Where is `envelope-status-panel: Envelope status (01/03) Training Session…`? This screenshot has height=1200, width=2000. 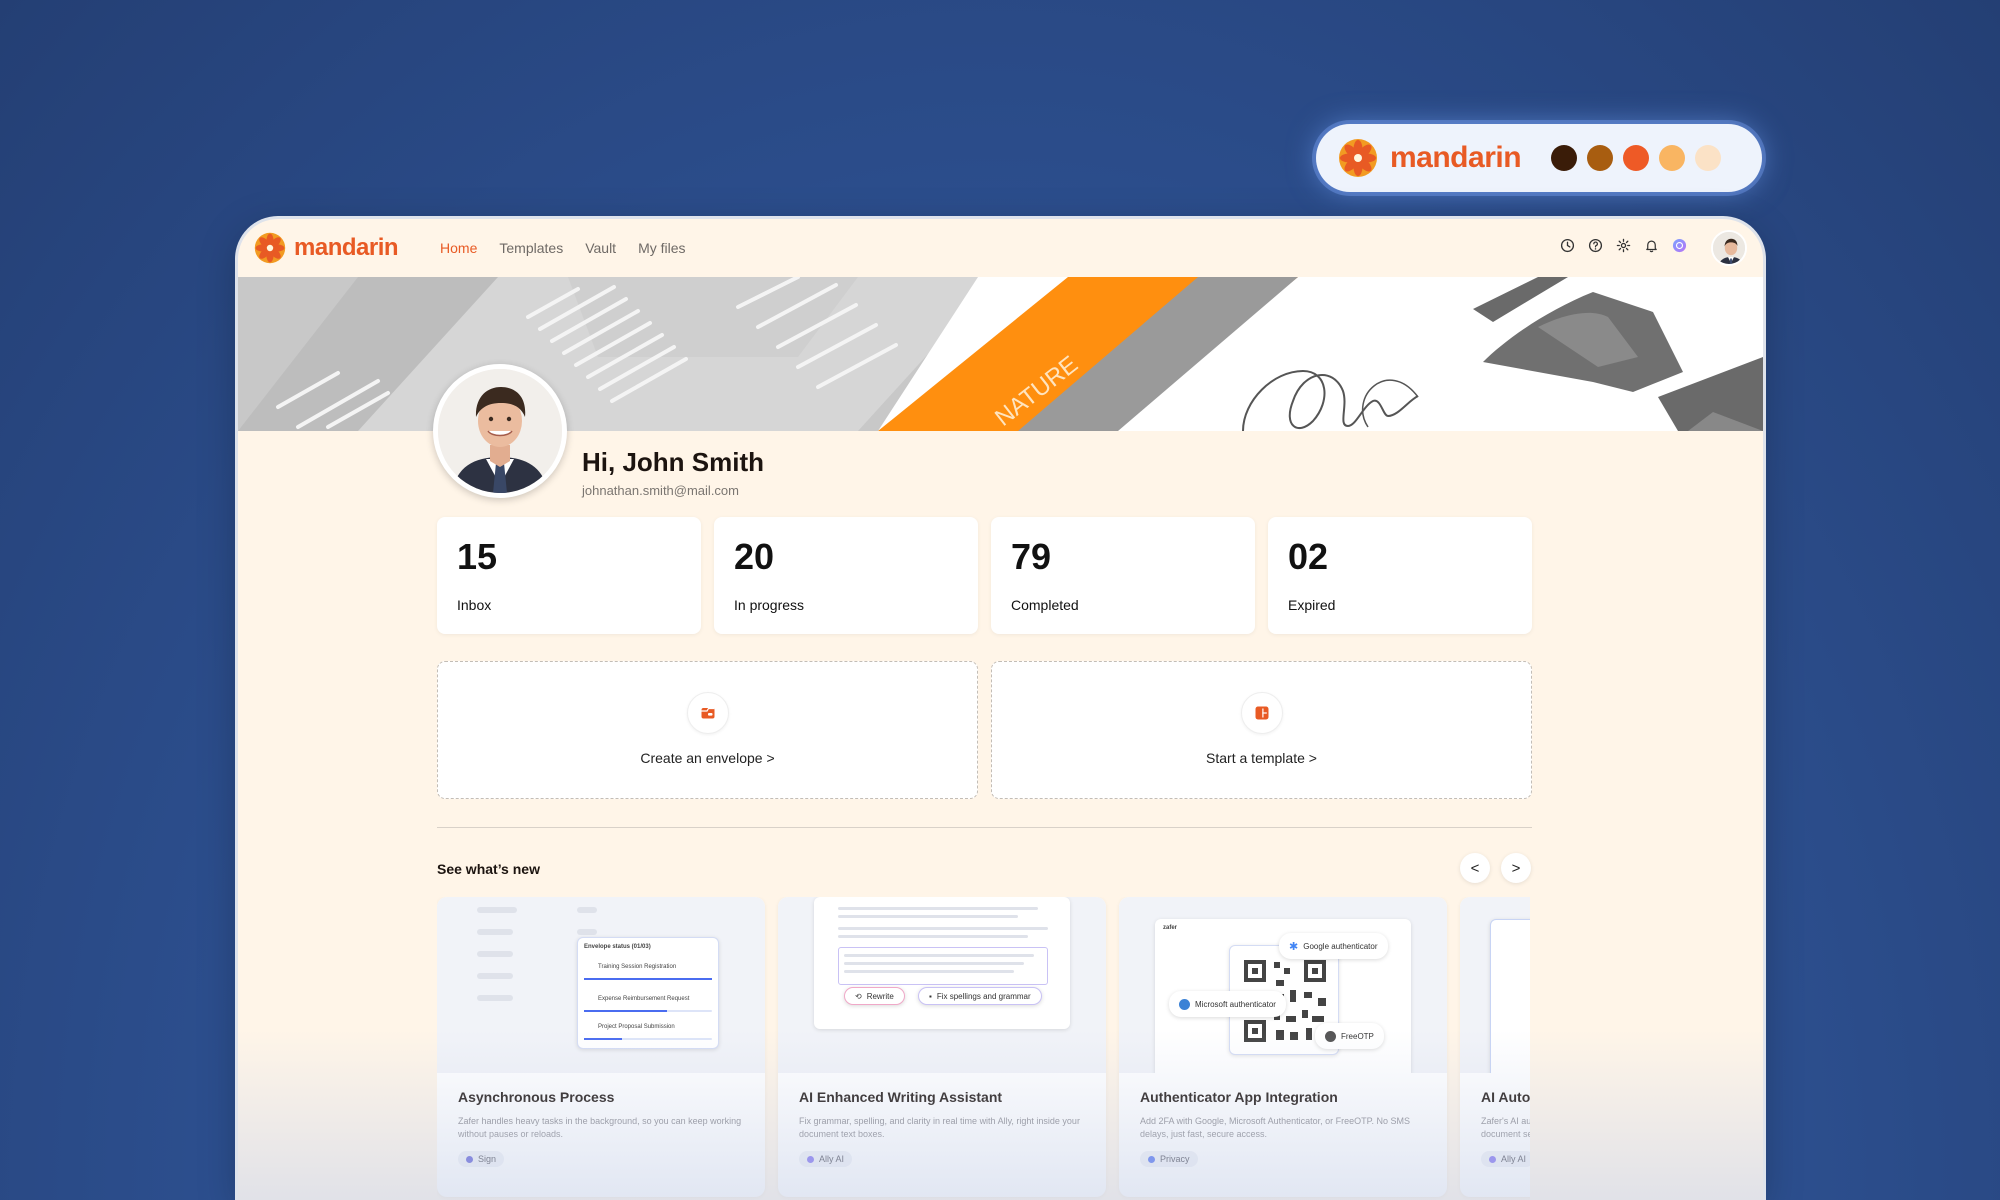 envelope-status-panel: Envelope status (01/03) Training Session… is located at coordinates (648, 993).